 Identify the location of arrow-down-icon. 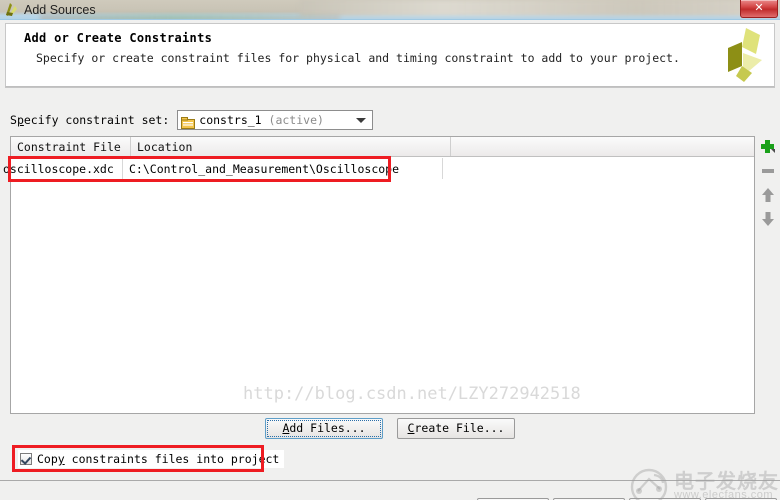
(768, 219).